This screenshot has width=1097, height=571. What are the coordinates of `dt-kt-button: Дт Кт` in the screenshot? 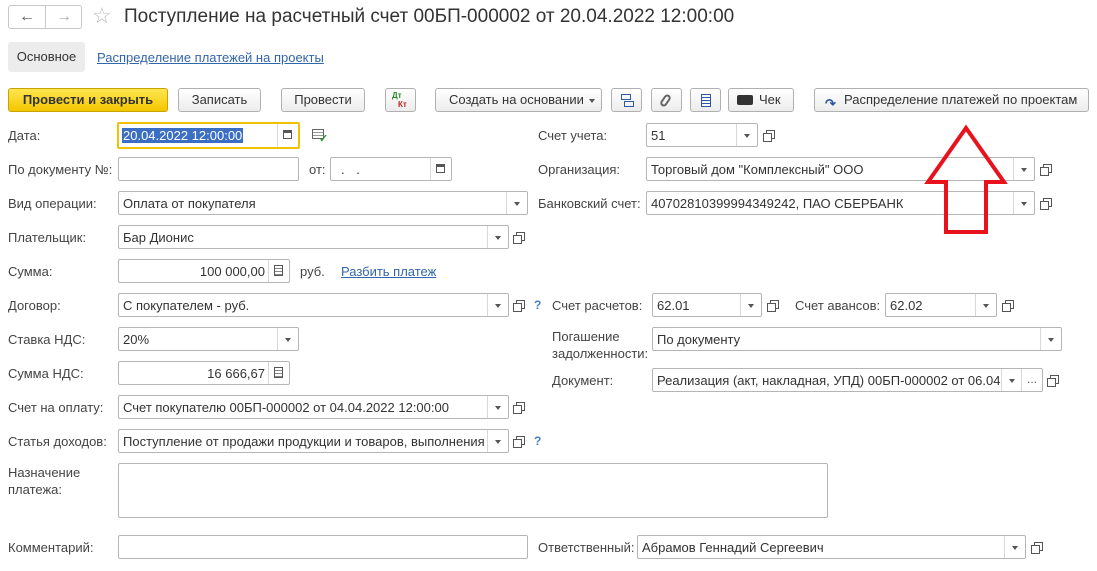 It's located at (400, 100).